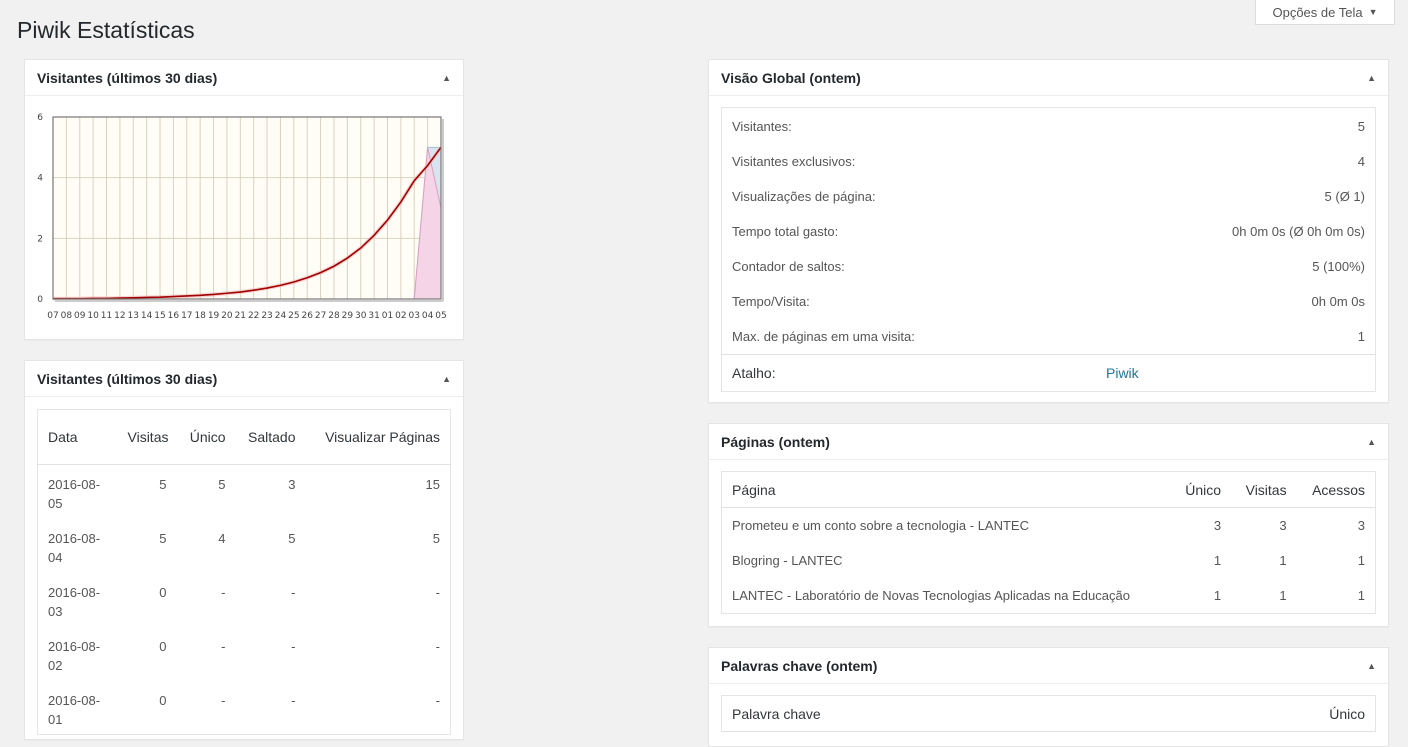  What do you see at coordinates (244, 546) in the screenshot?
I see `table-row: 2016-08-04 5 4 5 5` at bounding box center [244, 546].